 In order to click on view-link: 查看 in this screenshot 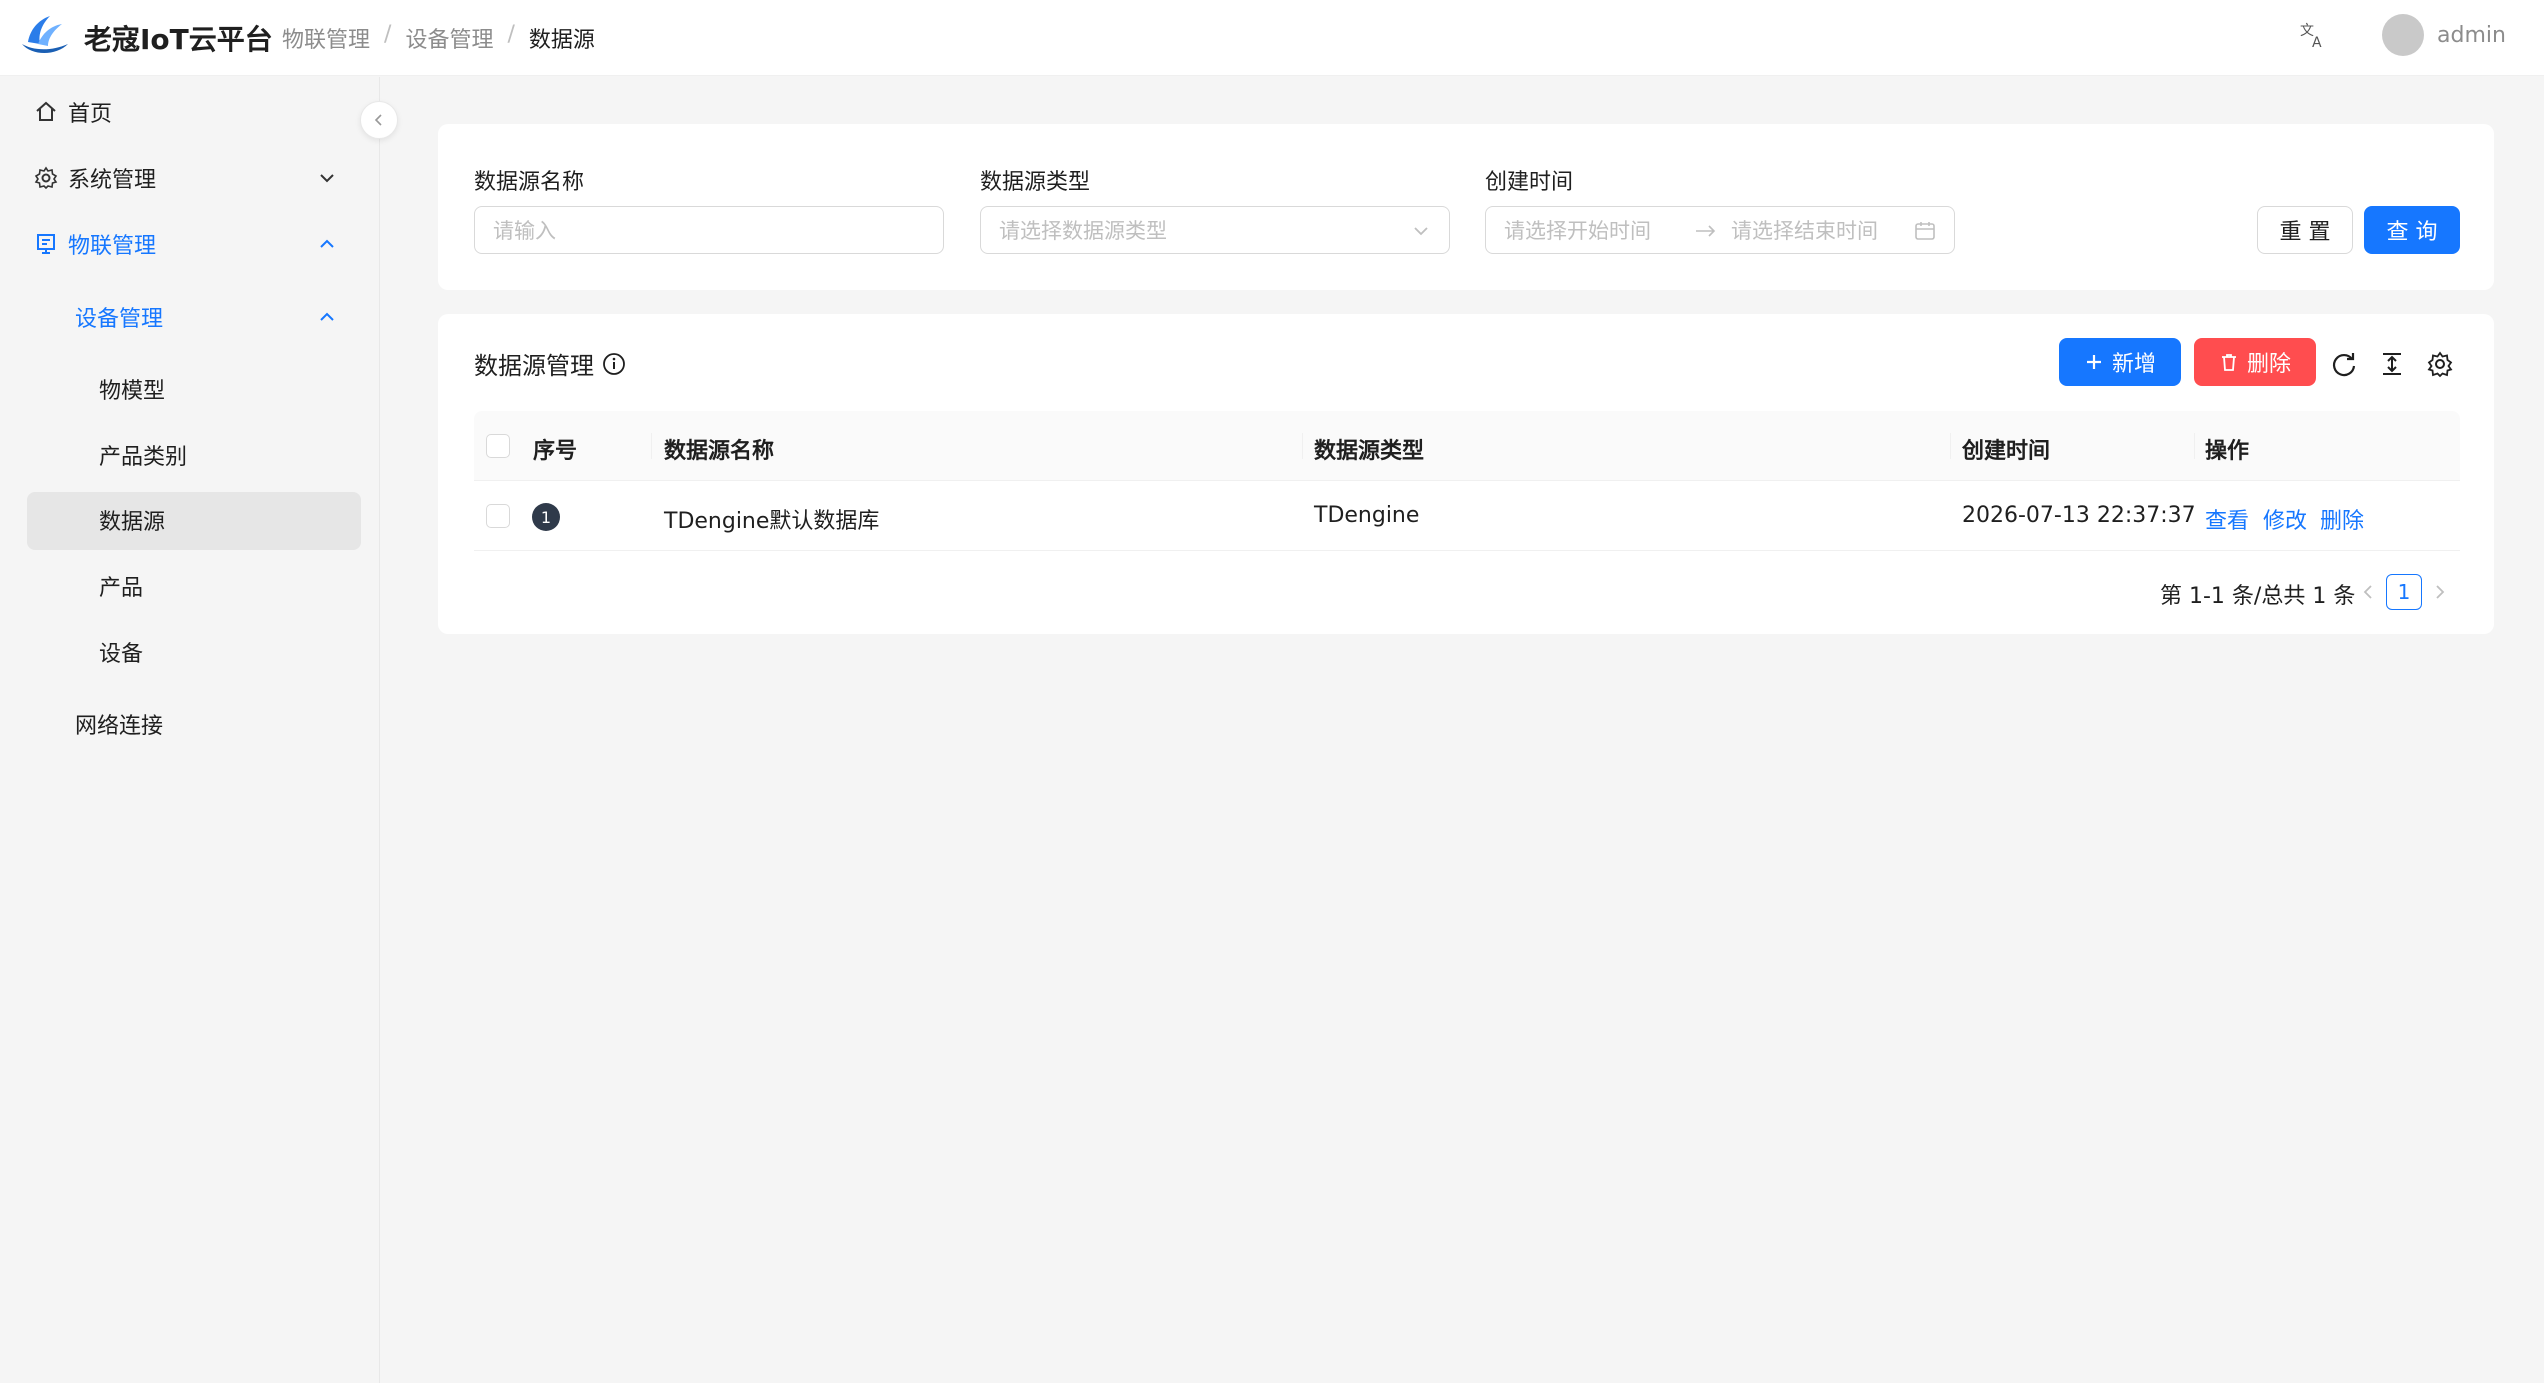, I will do `click(2227, 519)`.